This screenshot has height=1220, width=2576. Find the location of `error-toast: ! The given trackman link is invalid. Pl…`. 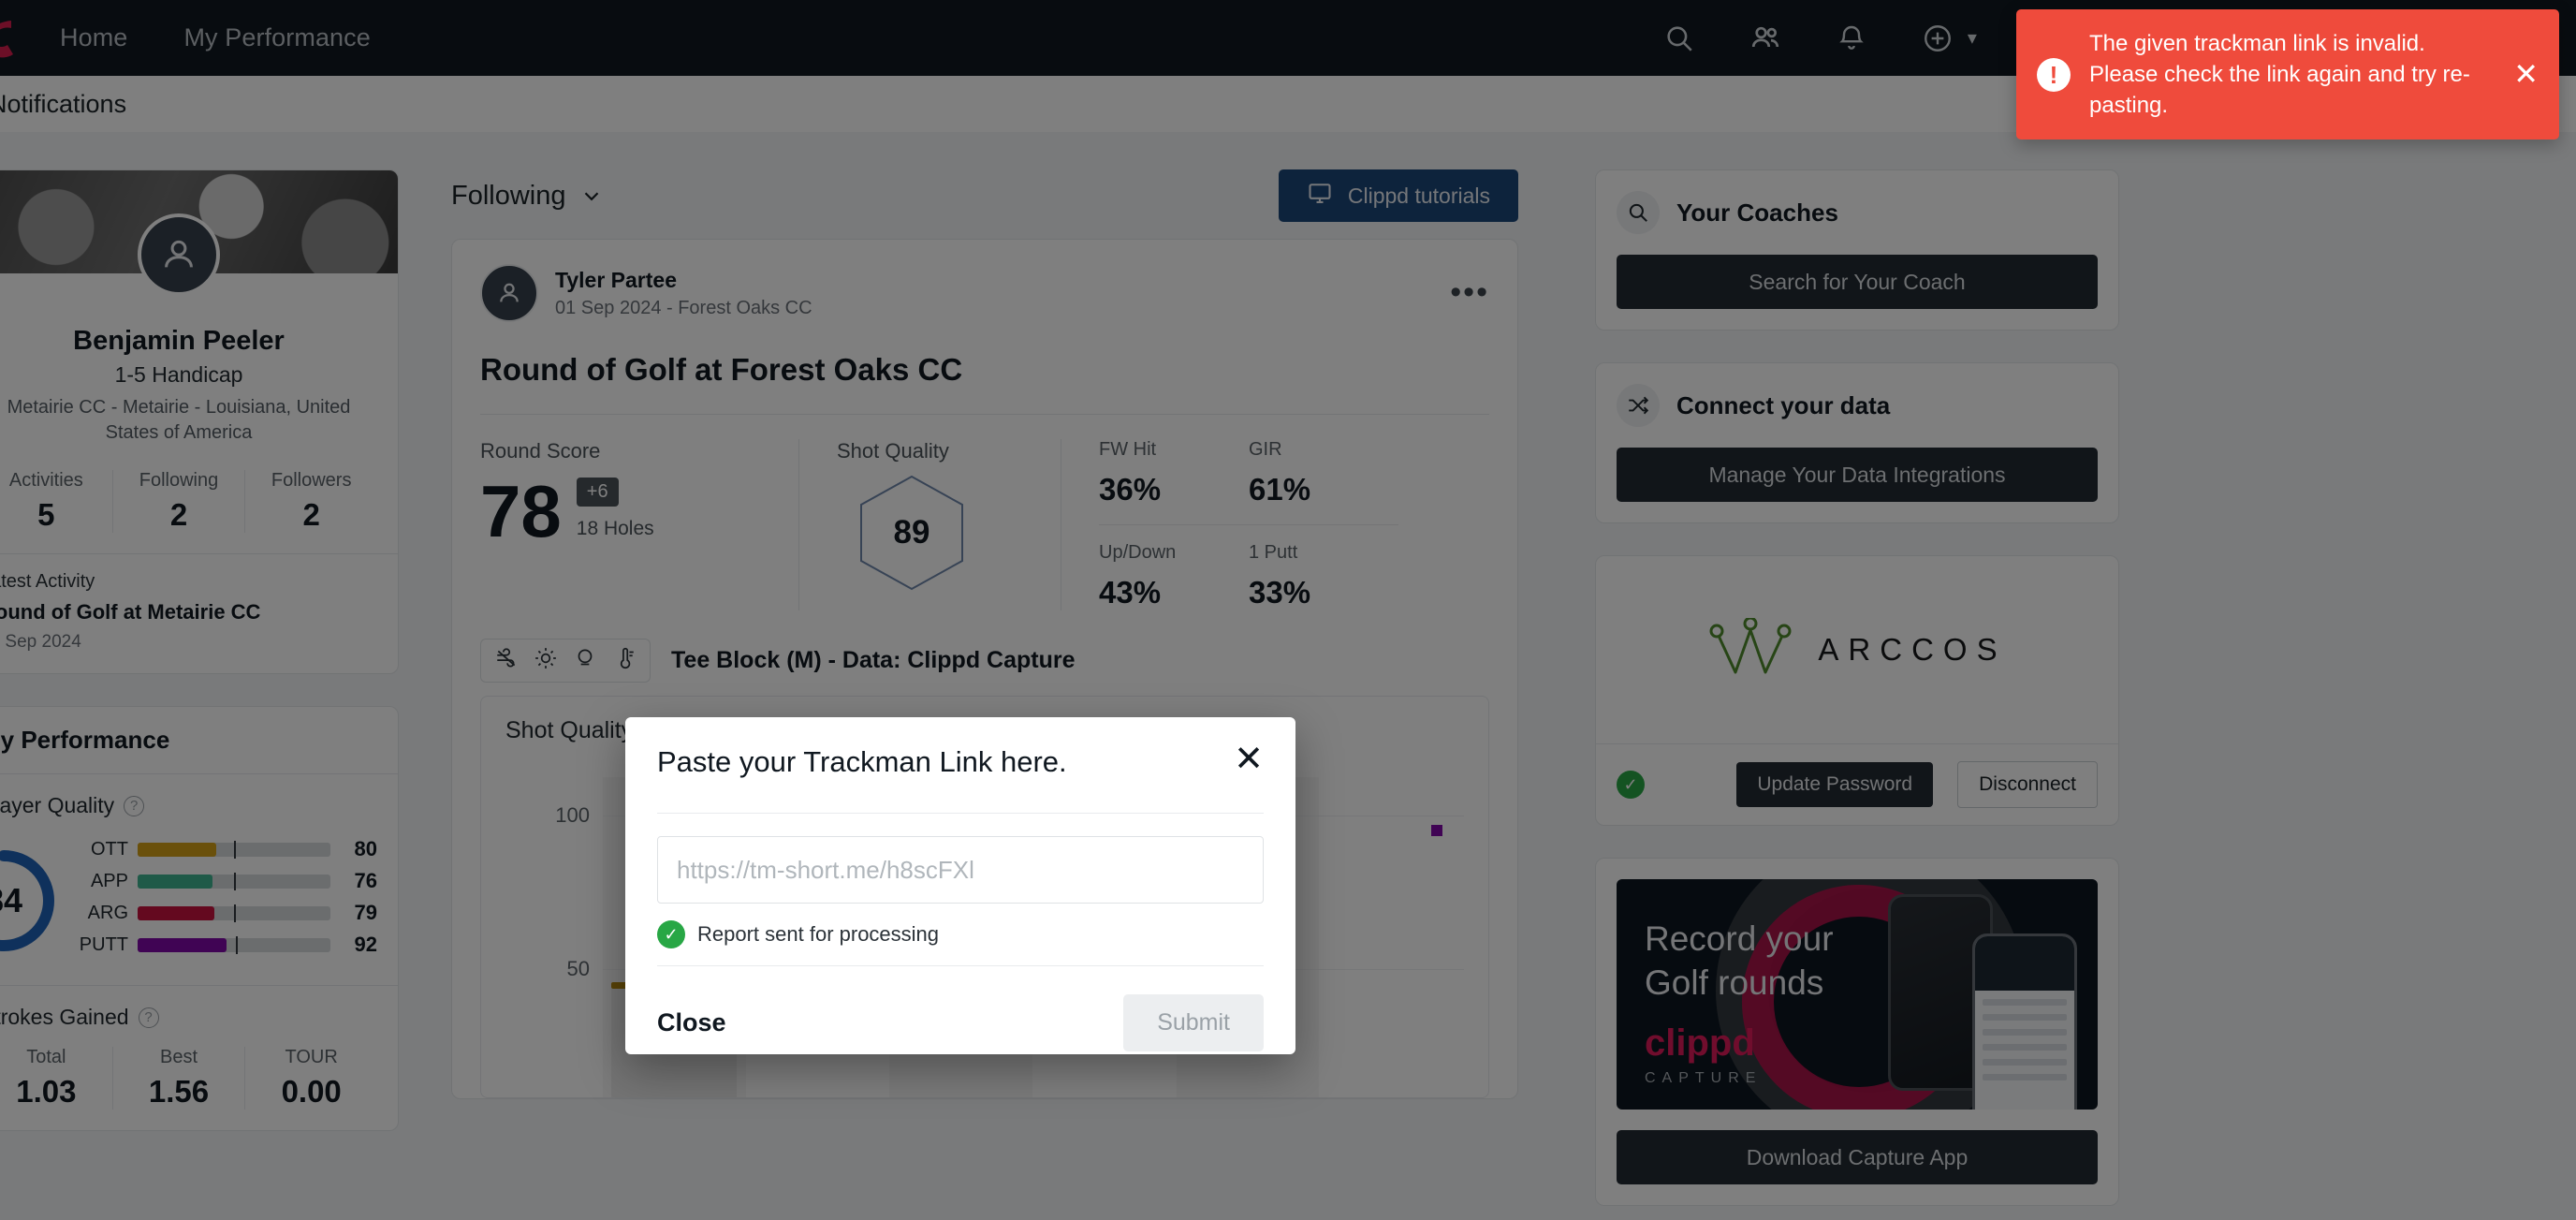

error-toast: ! The given trackman link is invalid. Pl… is located at coordinates (2287, 74).